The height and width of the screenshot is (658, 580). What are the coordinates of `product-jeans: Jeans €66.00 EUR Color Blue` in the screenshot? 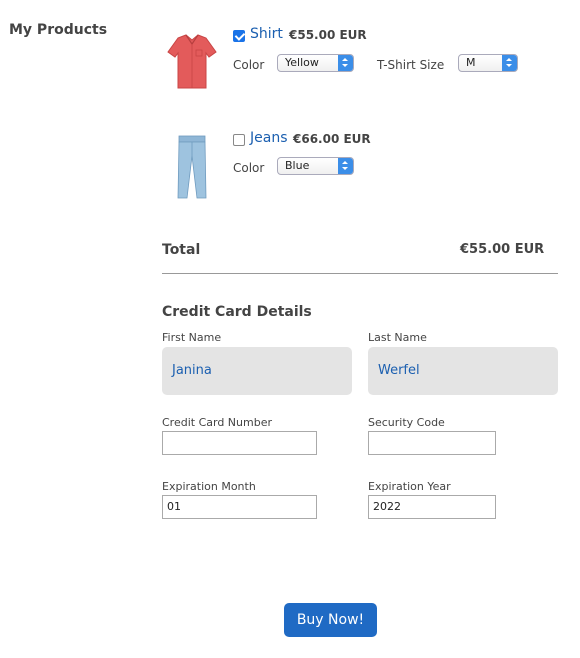 It's located at (362, 175).